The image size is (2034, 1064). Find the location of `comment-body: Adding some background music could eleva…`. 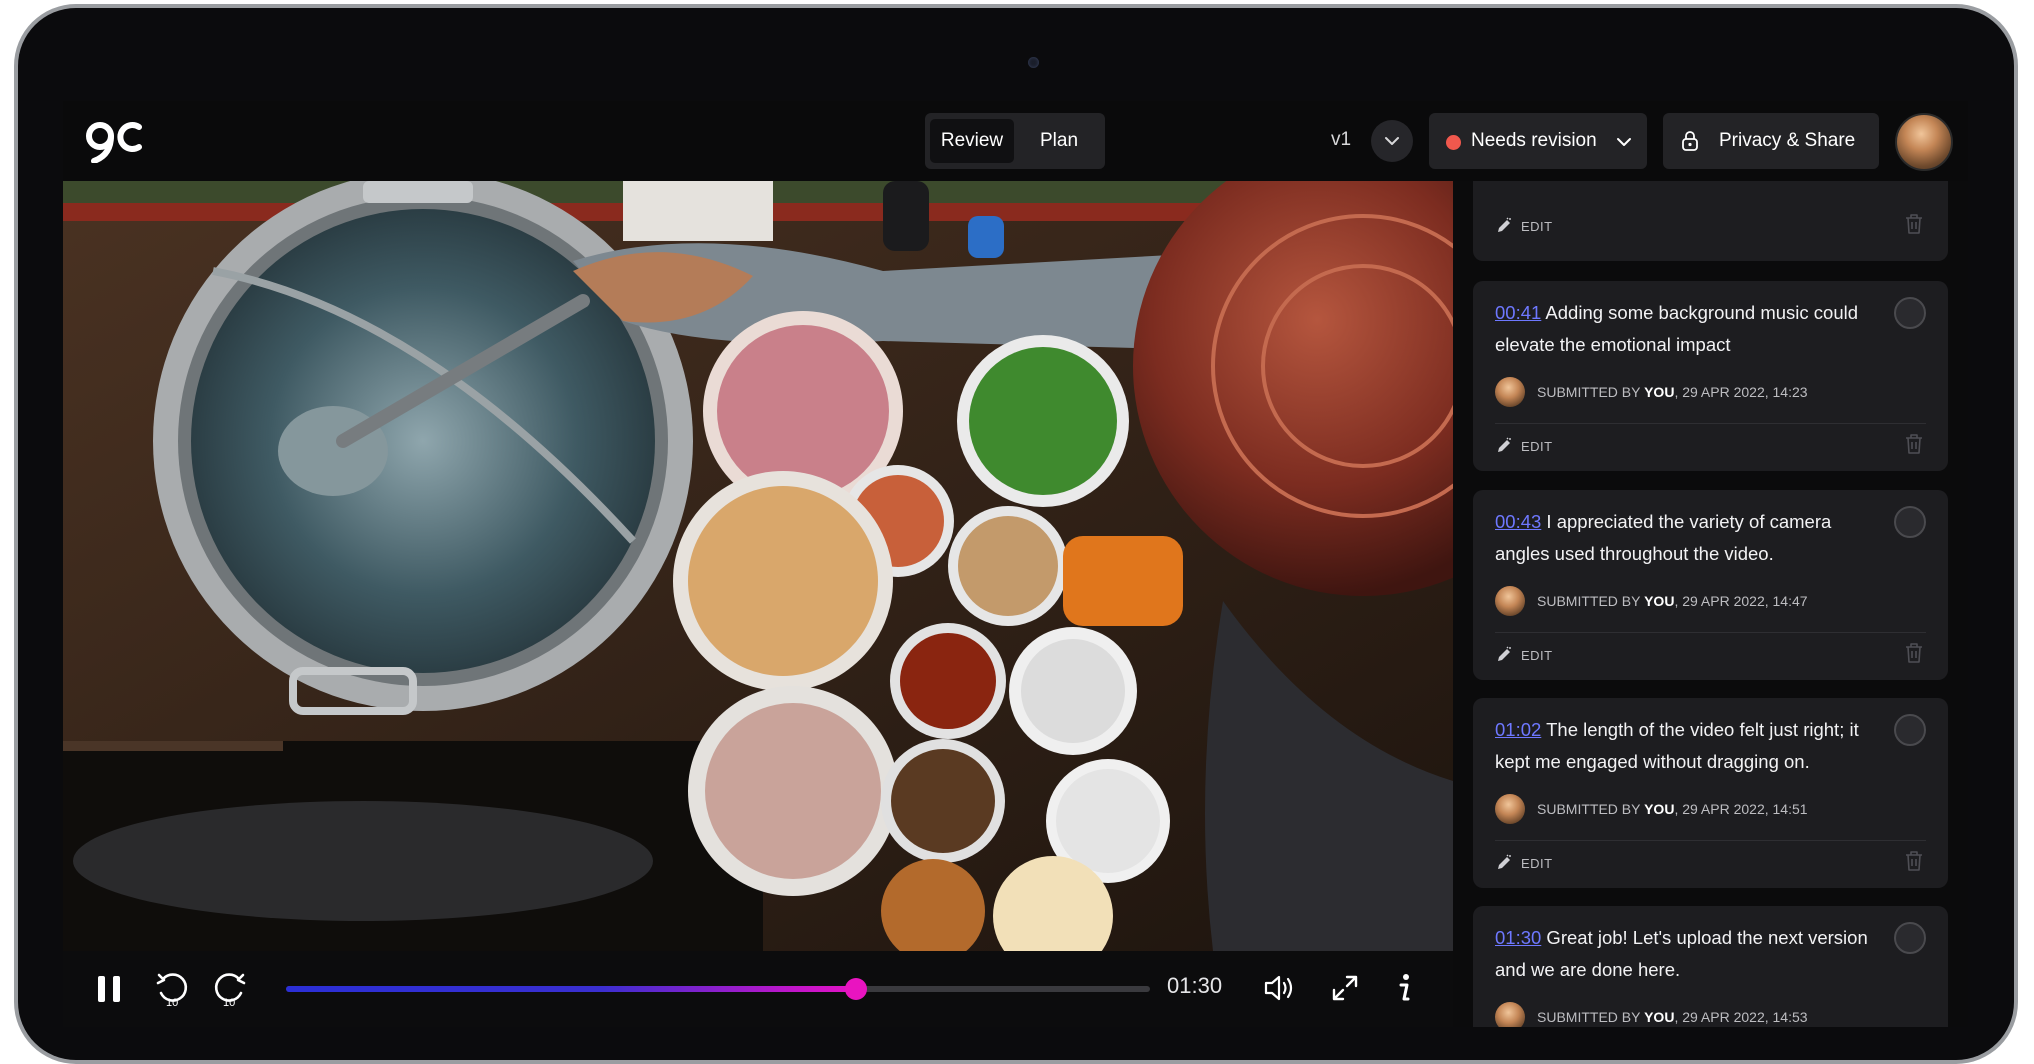

comment-body: Adding some background music could eleva… is located at coordinates (1677, 328).